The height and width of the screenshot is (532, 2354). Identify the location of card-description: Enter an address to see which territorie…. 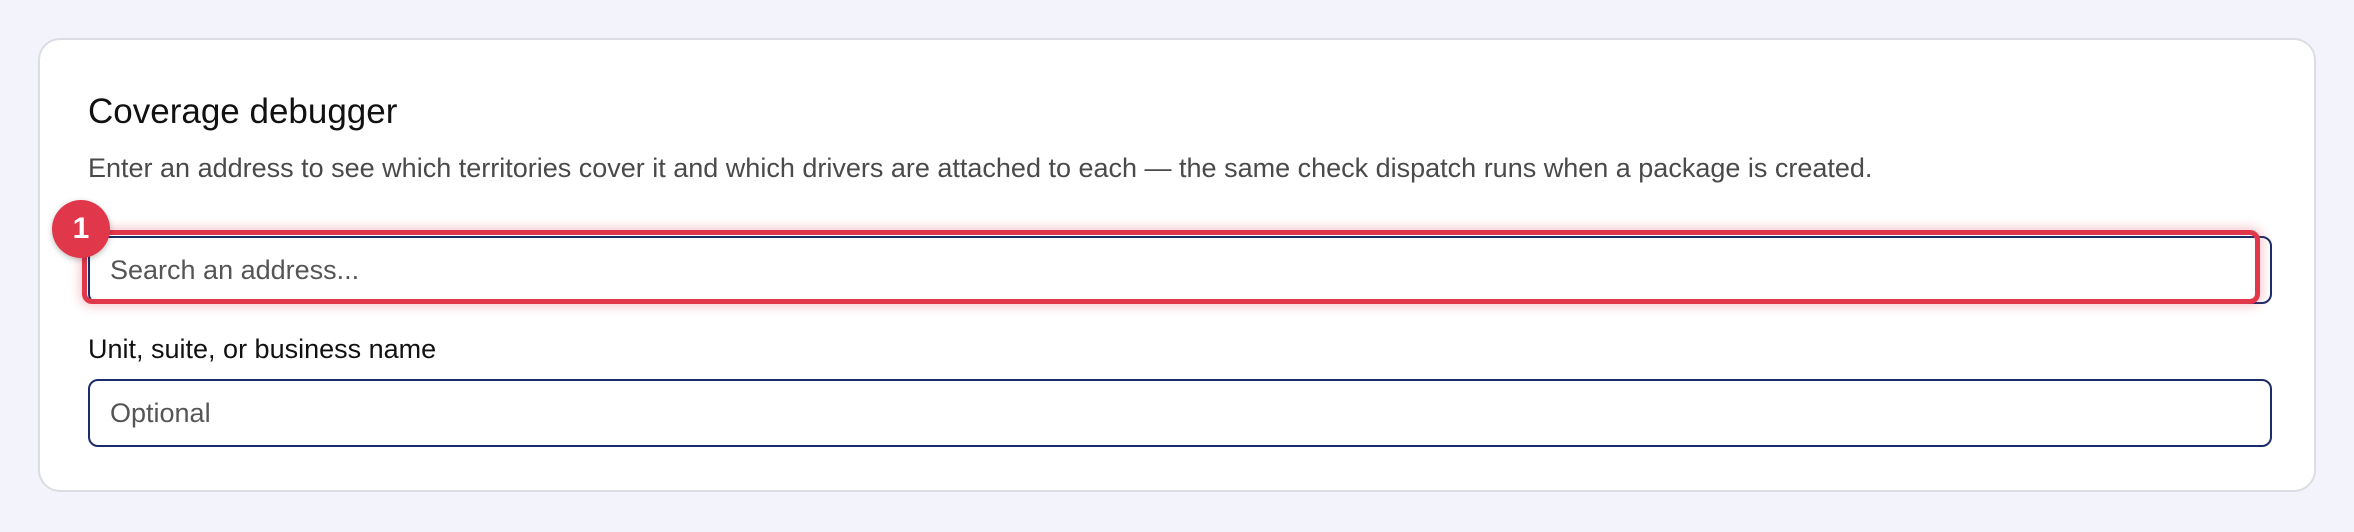
(980, 168).